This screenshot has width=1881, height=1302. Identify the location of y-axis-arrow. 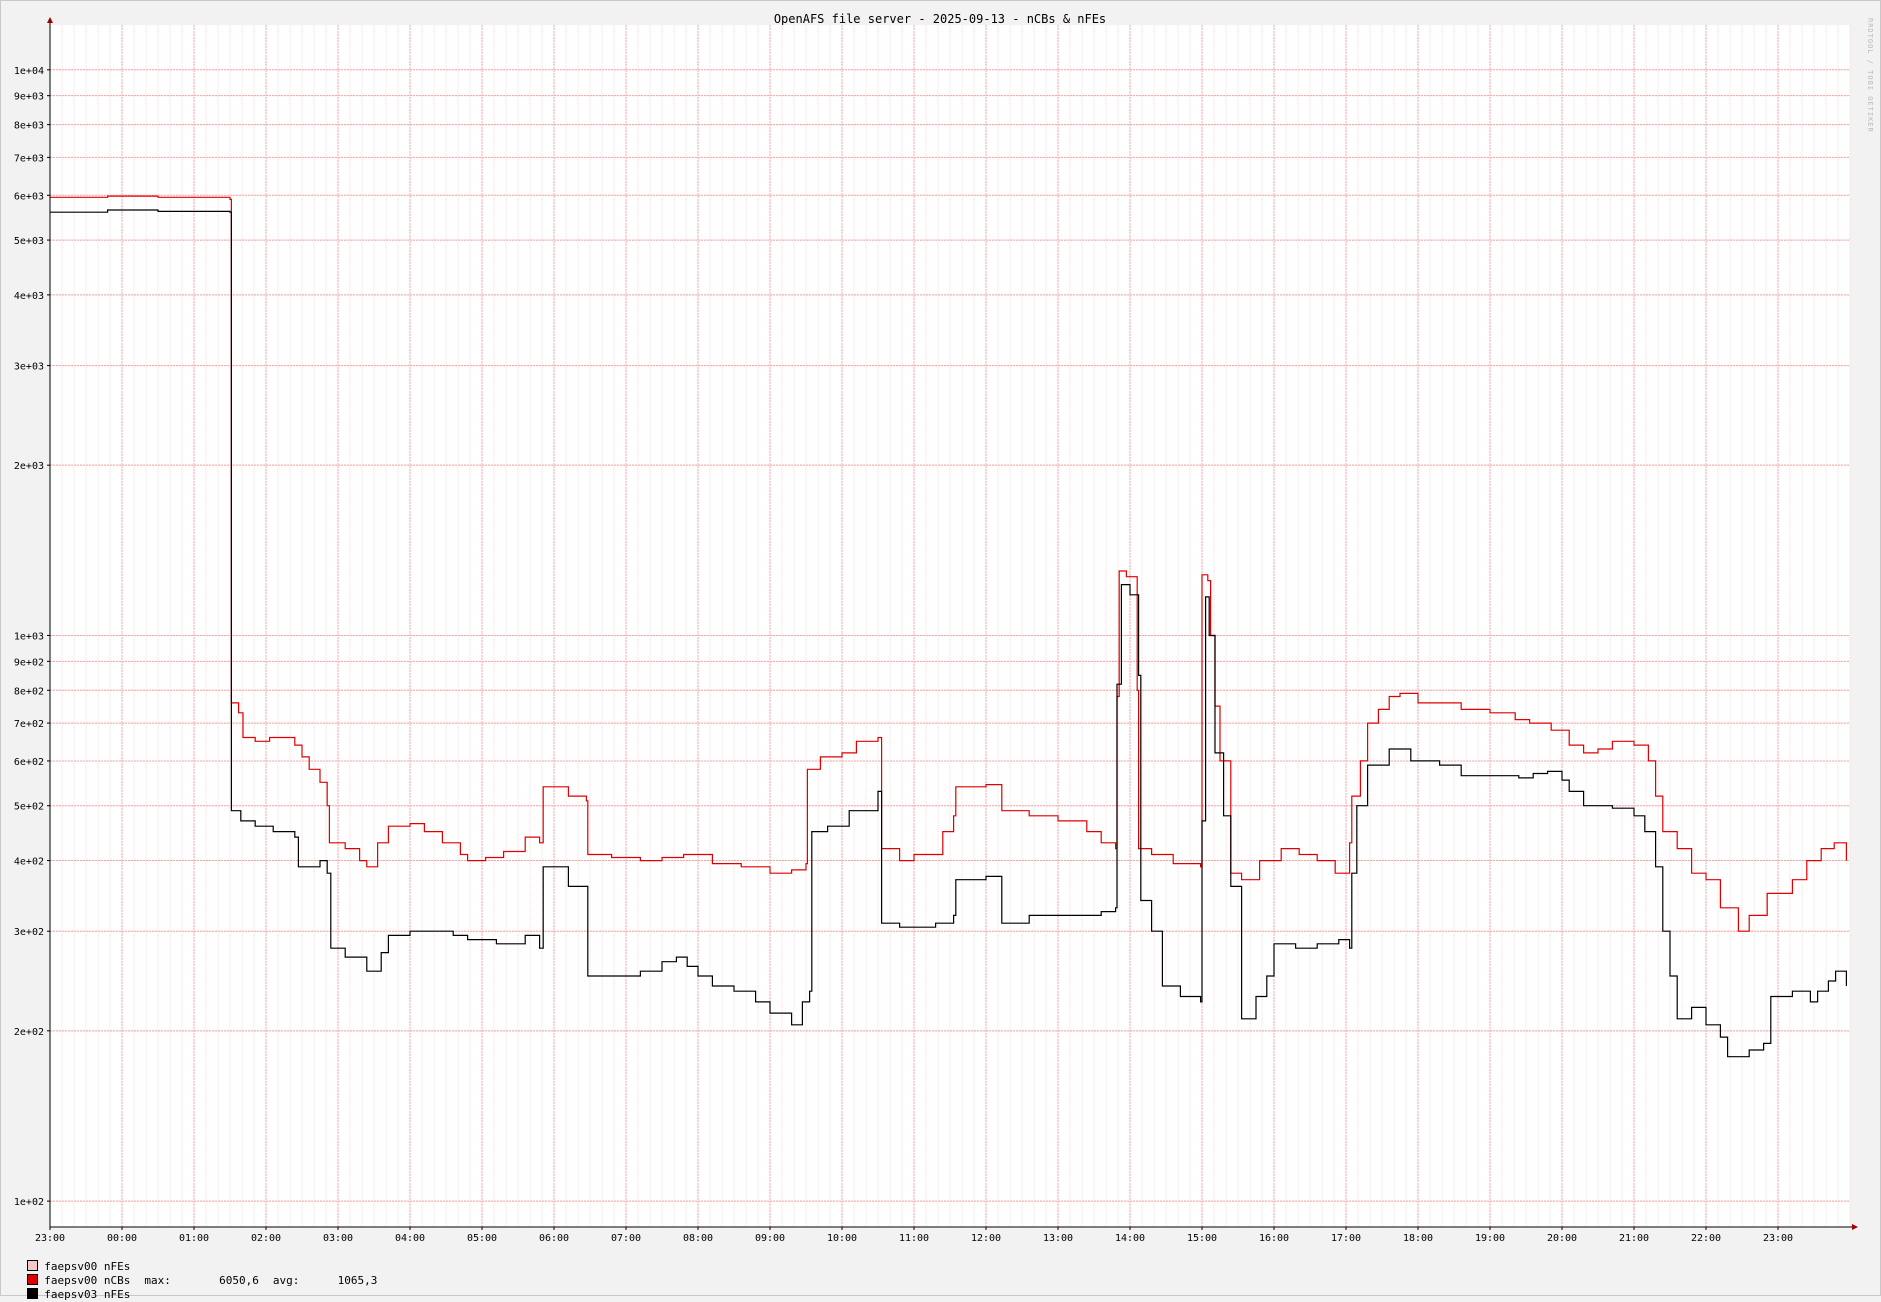
(50, 20).